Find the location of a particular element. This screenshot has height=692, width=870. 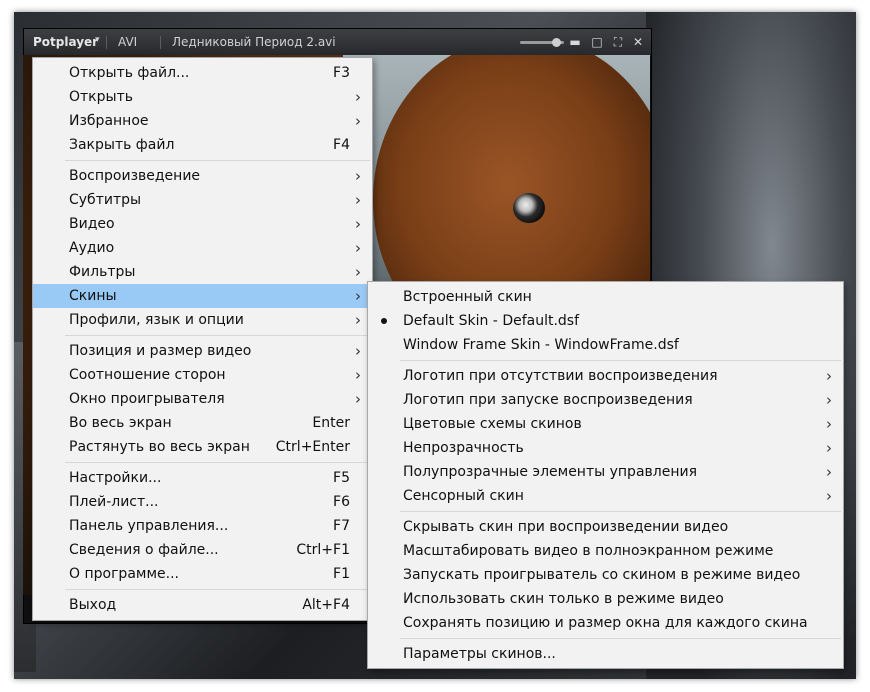

menu-item-file-info: Сведения о файле... Ctrl+F1 is located at coordinates (202, 550).